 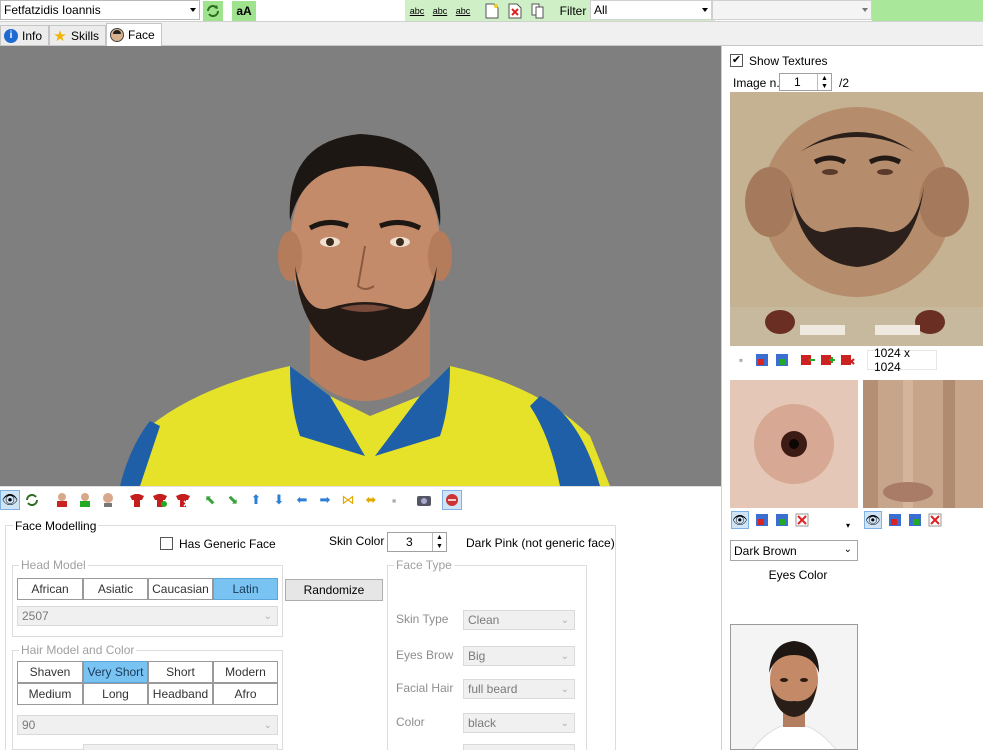 What do you see at coordinates (482, 723) in the screenshot?
I see `facial-hair-color-value: black` at bounding box center [482, 723].